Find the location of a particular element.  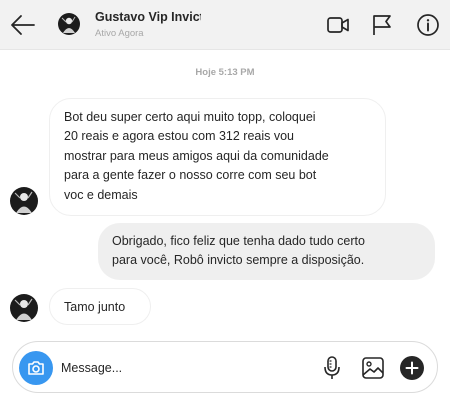

flag-icon is located at coordinates (382, 25).